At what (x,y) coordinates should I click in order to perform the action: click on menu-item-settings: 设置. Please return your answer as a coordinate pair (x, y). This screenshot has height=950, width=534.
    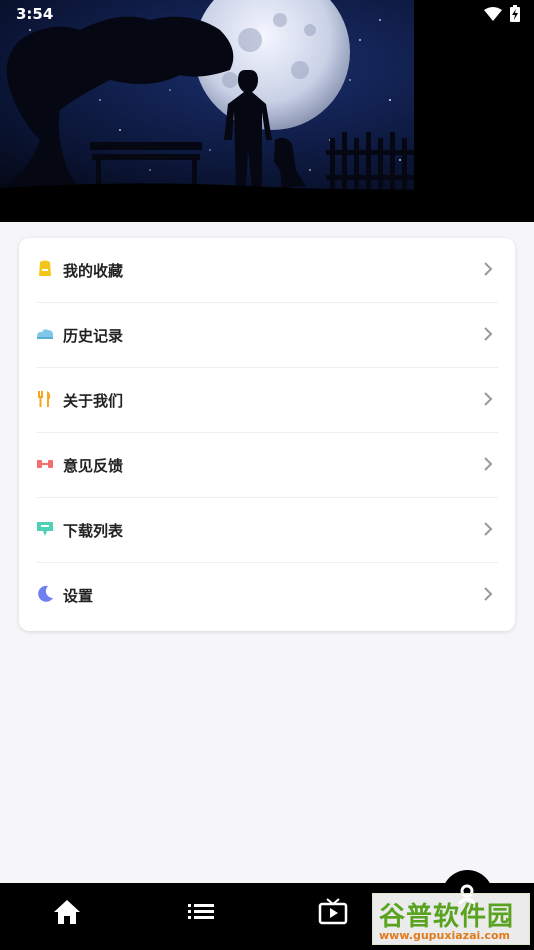
    Looking at the image, I should click on (267, 595).